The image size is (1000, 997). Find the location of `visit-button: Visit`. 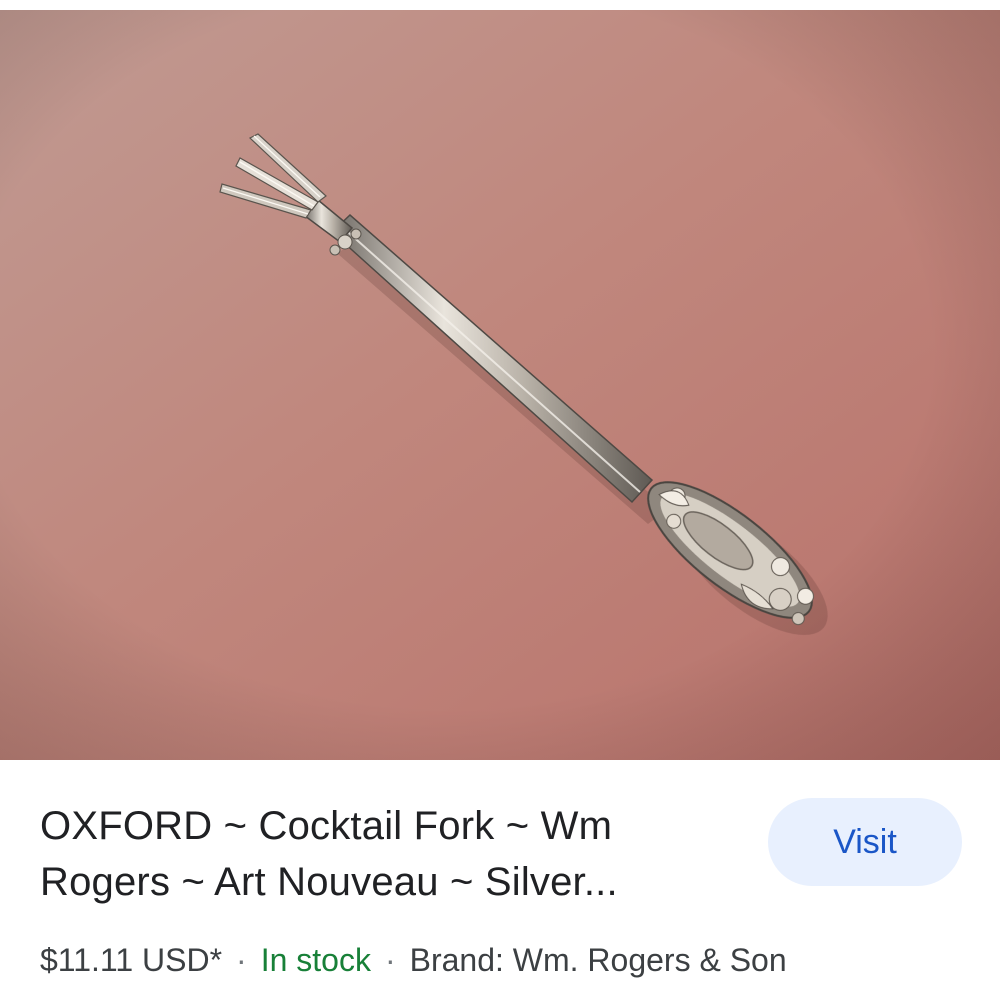

visit-button: Visit is located at coordinates (865, 842).